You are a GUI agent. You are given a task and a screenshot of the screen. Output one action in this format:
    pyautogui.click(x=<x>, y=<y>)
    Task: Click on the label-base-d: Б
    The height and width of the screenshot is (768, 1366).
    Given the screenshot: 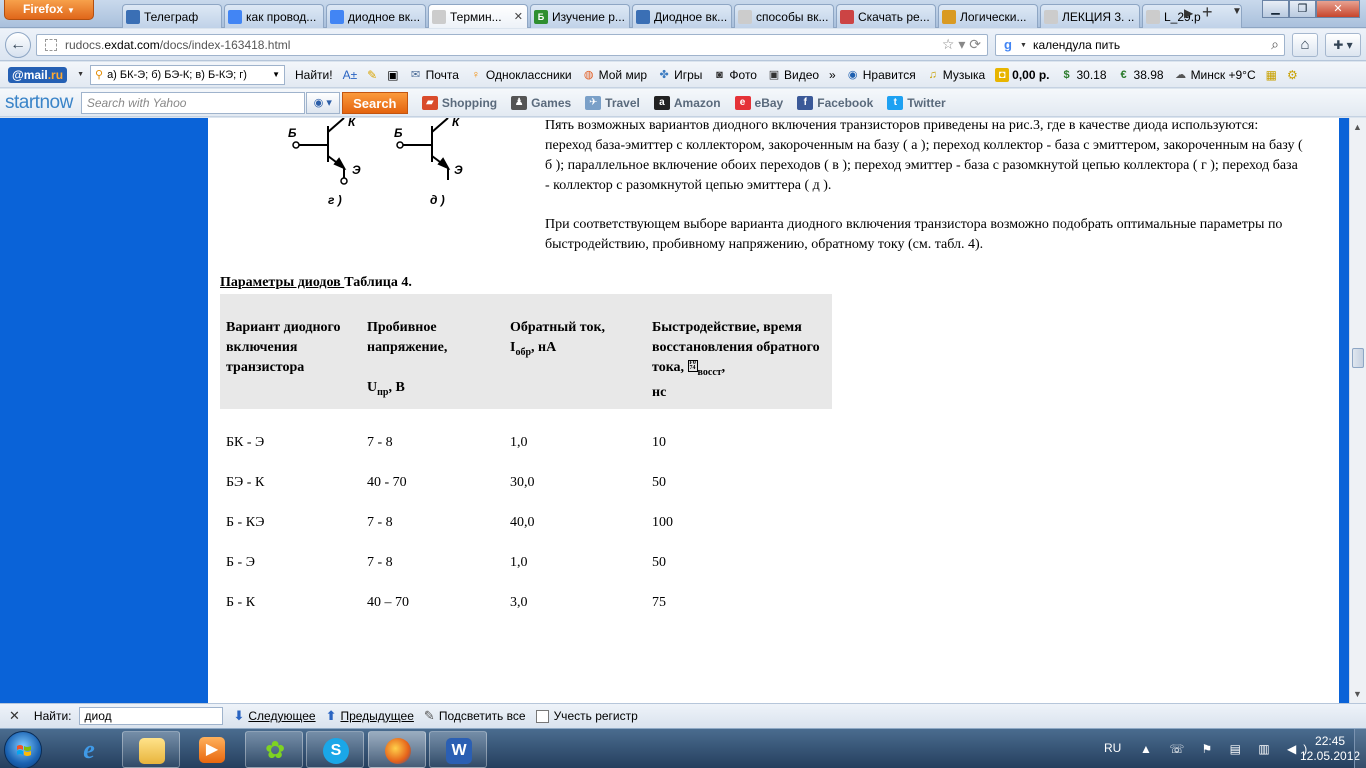 What is the action you would take?
    pyautogui.click(x=398, y=133)
    